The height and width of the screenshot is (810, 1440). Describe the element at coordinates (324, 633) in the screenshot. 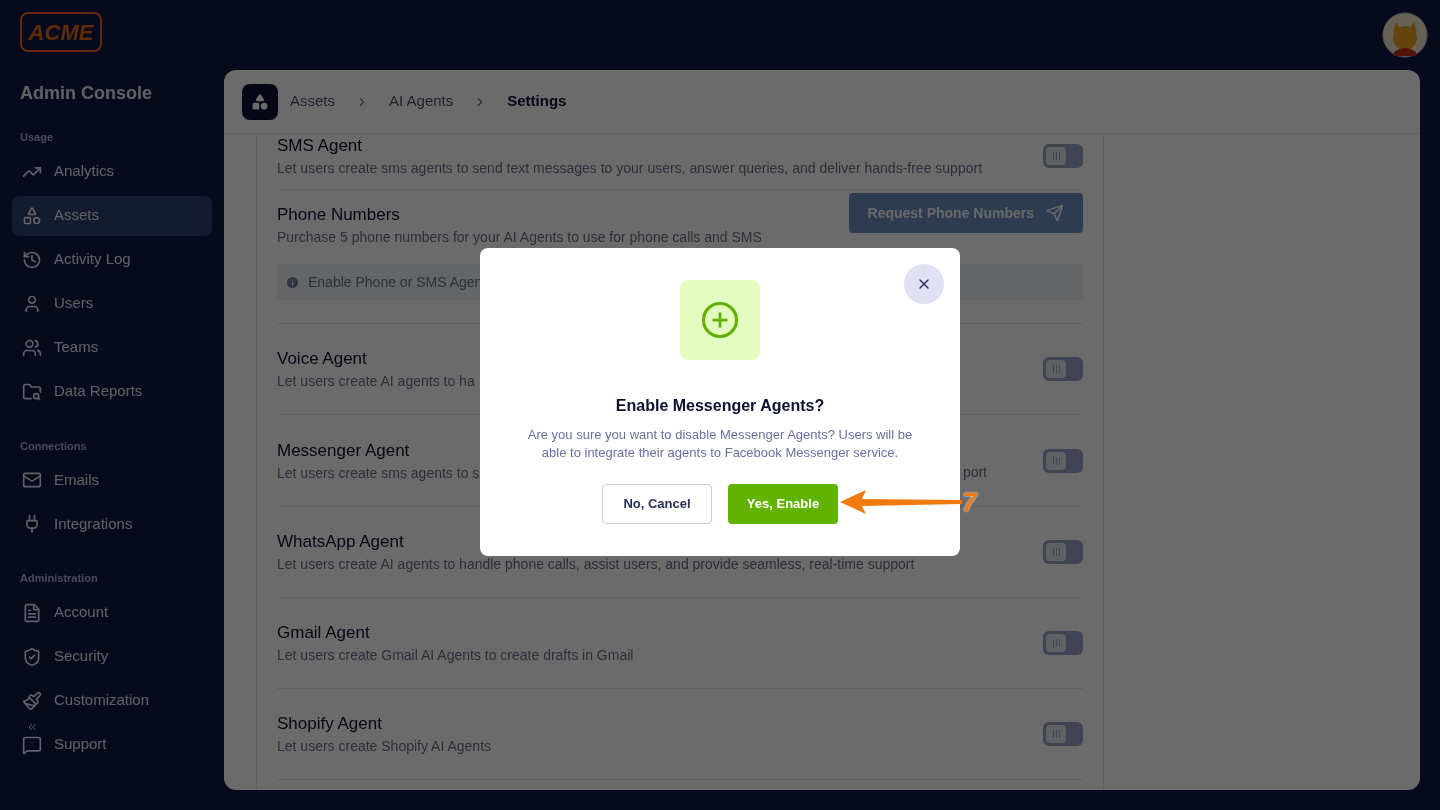

I see `setting-title: Gmail Agent` at that location.